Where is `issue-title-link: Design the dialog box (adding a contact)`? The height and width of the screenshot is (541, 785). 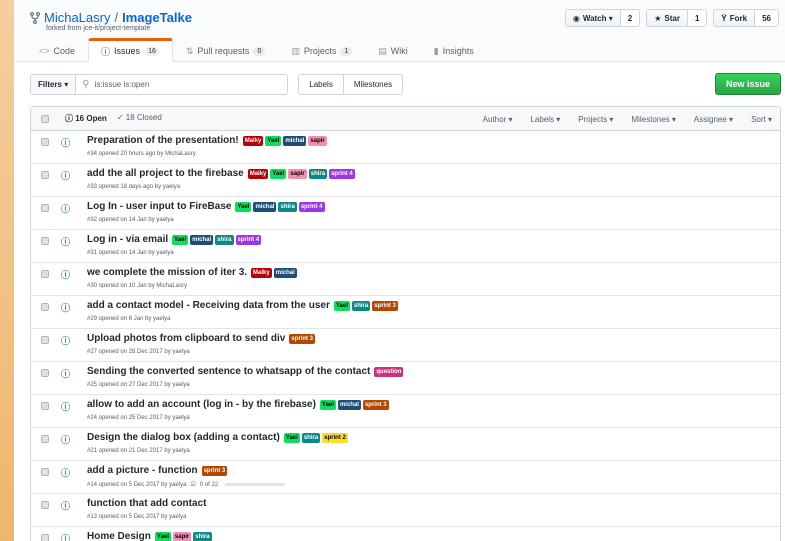
issue-title-link: Design the dialog box (adding a contact) is located at coordinates (183, 437).